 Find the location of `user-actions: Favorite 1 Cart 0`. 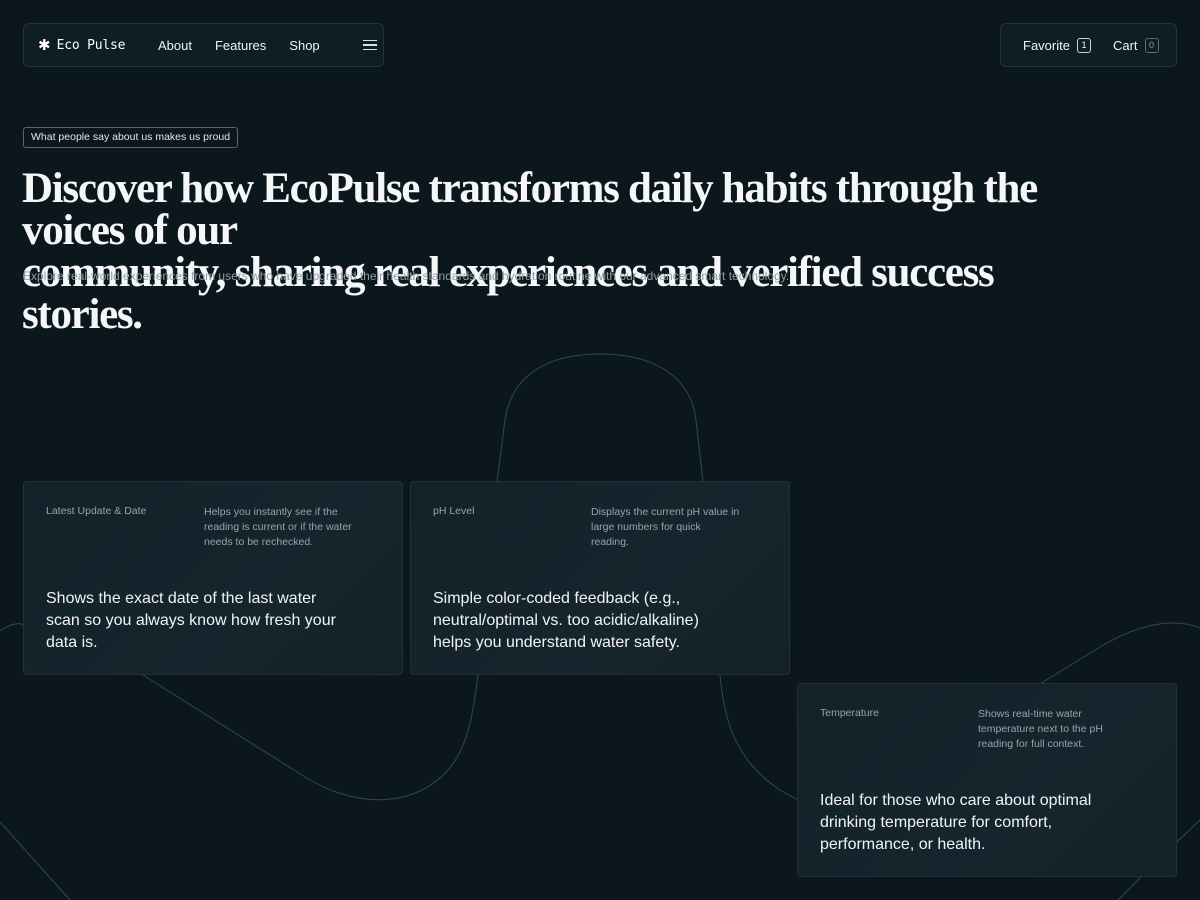

user-actions: Favorite 1 Cart 0 is located at coordinates (1088, 45).